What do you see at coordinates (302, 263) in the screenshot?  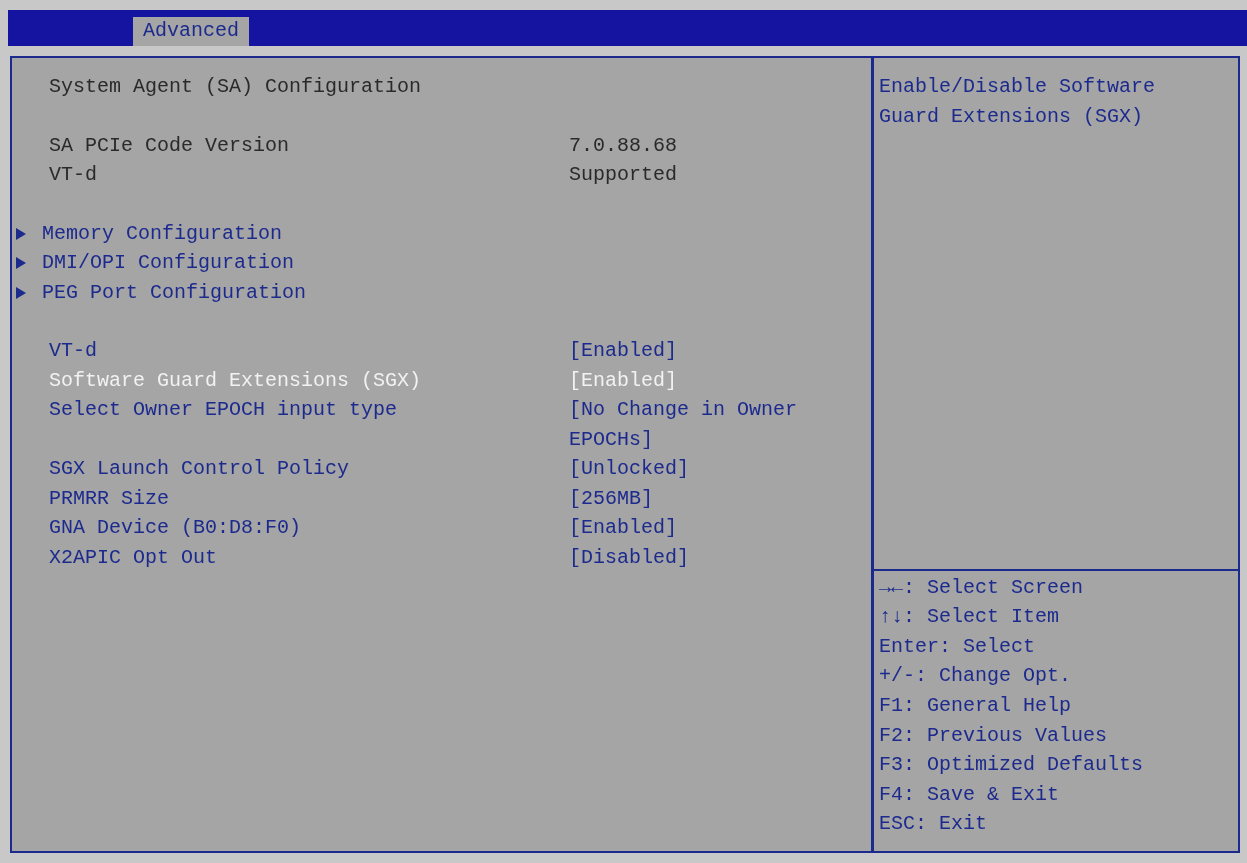 I see `submenu-item: DMI/OPI Configuration` at bounding box center [302, 263].